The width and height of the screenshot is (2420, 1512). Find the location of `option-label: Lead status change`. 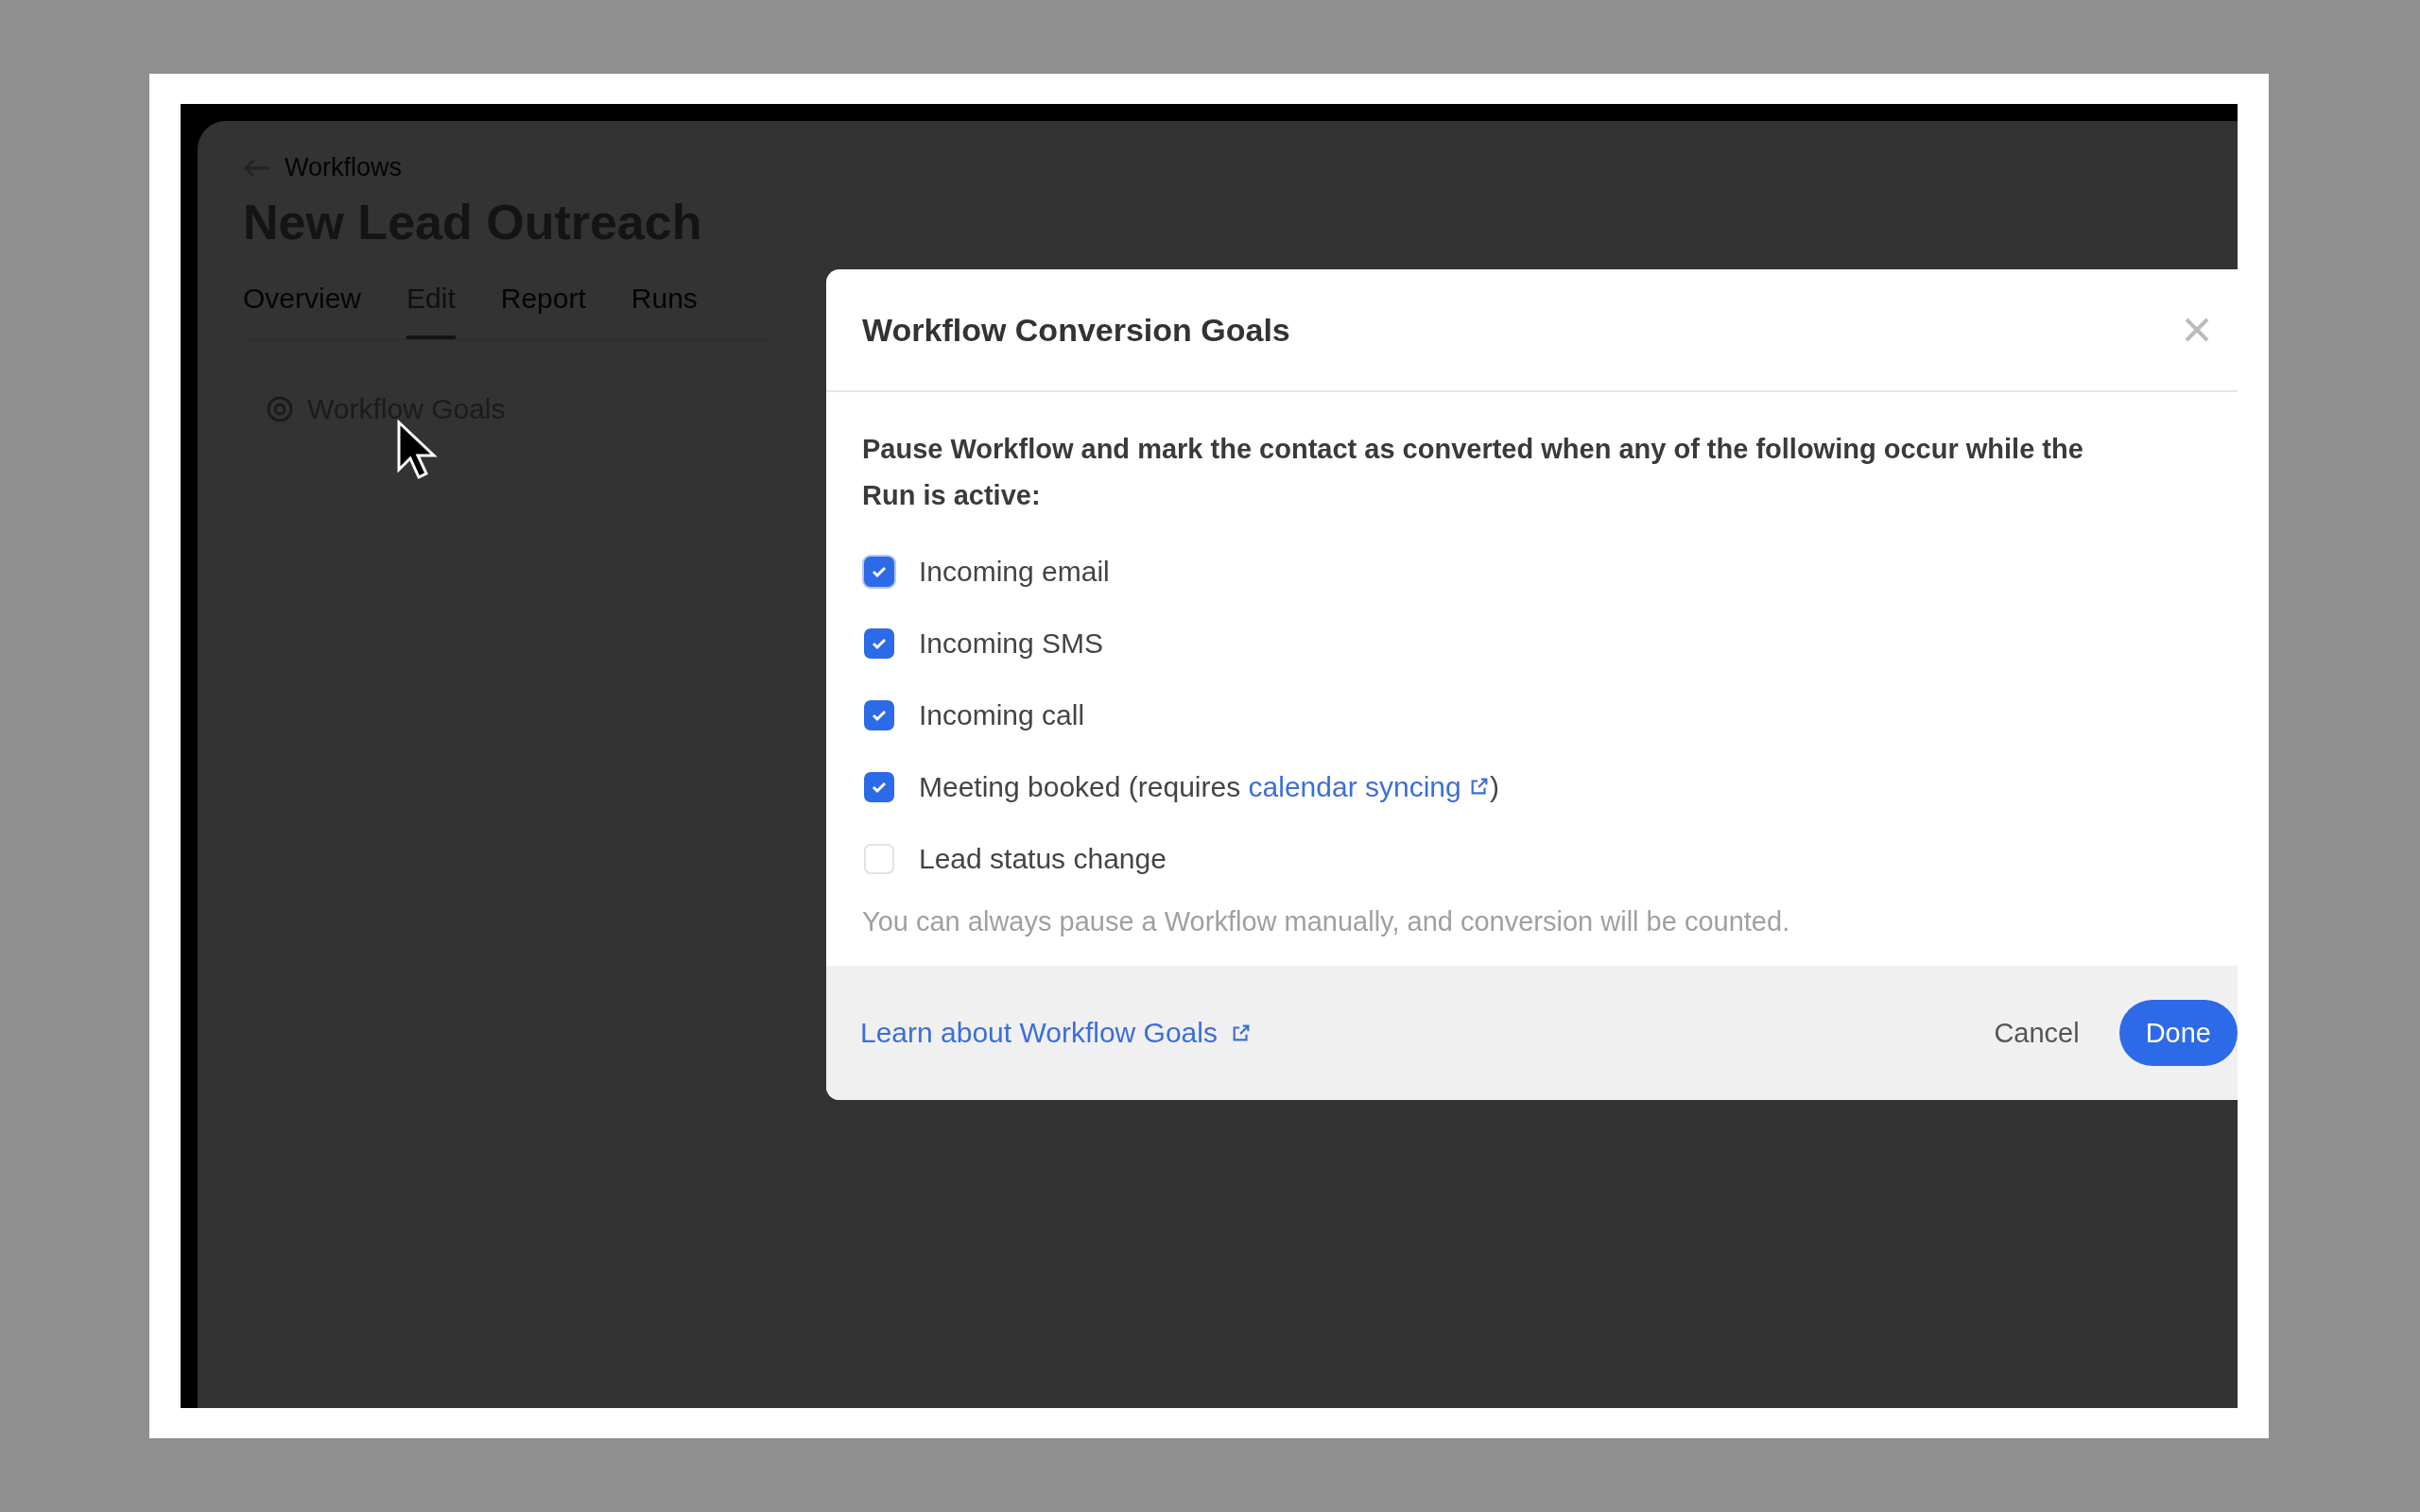

option-label: Lead status change is located at coordinates (1043, 859).